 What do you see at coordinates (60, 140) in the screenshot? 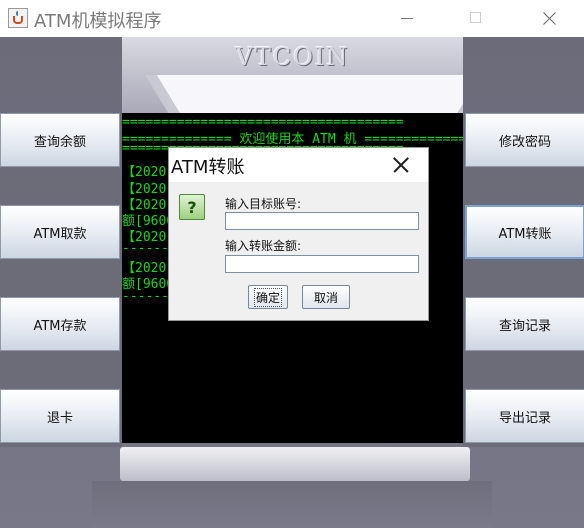
I see `balance-query-button: 查询余额` at bounding box center [60, 140].